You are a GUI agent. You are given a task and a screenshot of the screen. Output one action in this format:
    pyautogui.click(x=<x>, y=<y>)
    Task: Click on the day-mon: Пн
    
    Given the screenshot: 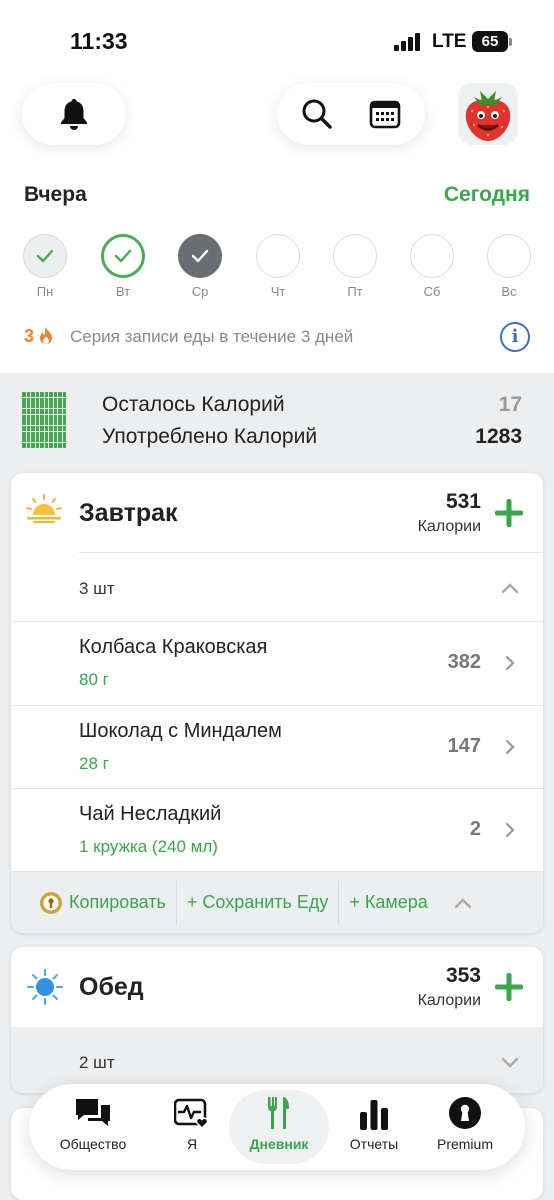 What is the action you would take?
    pyautogui.click(x=45, y=266)
    